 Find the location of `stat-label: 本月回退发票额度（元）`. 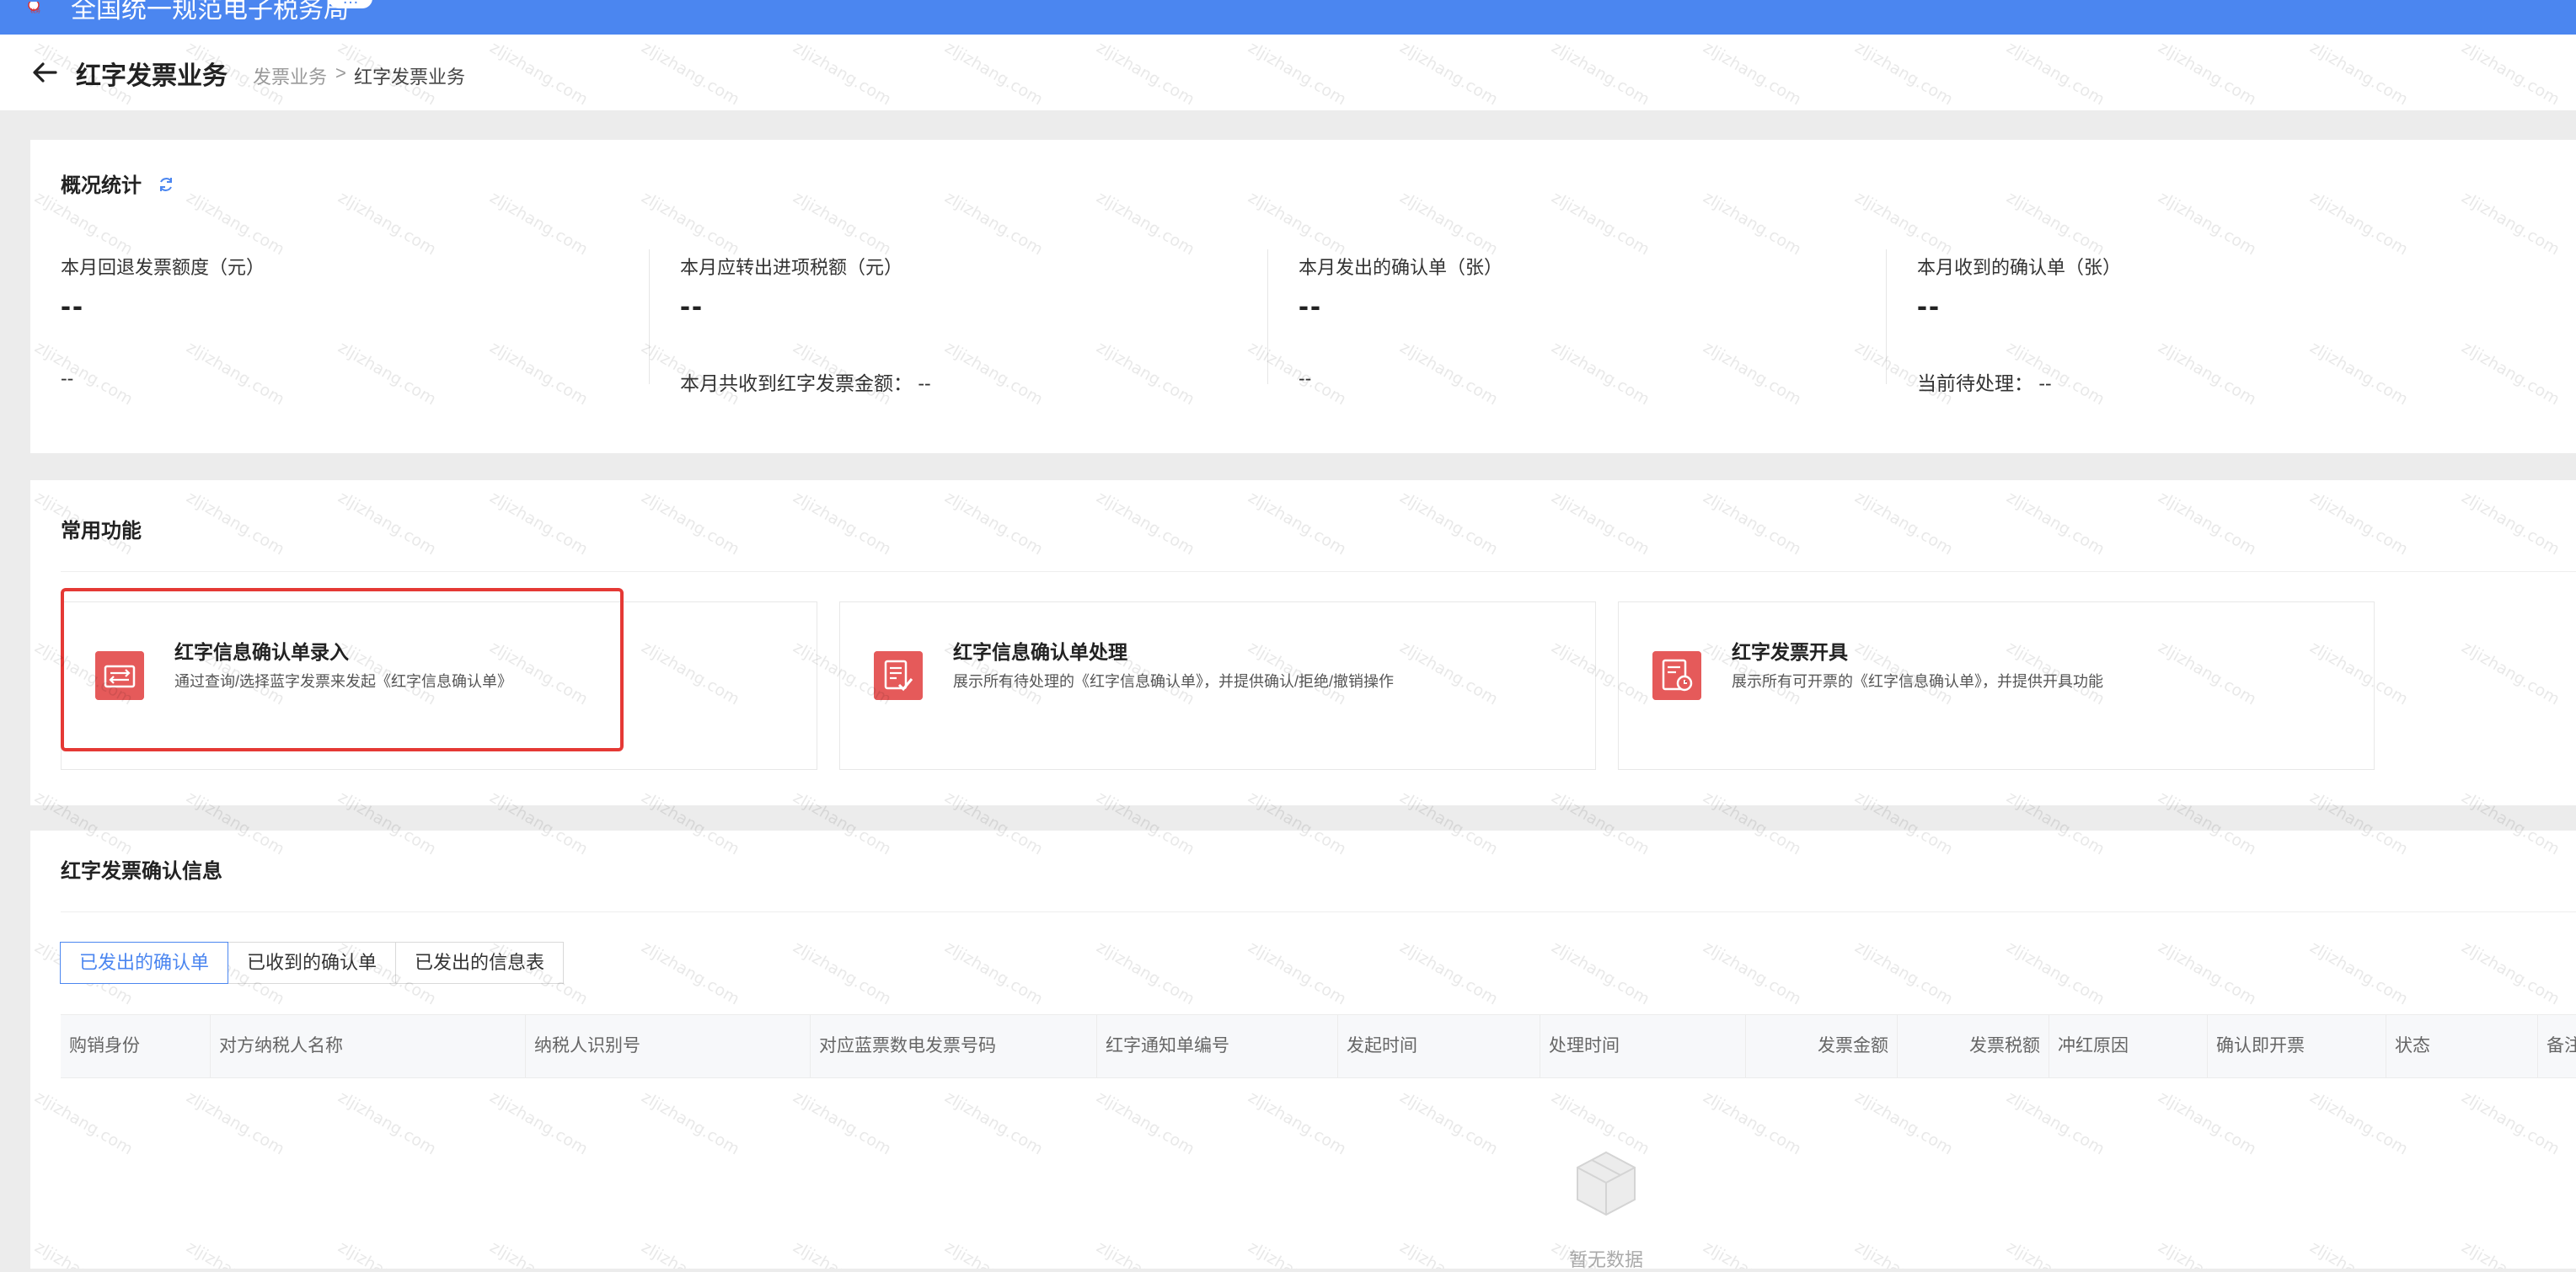

stat-label: 本月回退发票额度（元） is located at coordinates (163, 267).